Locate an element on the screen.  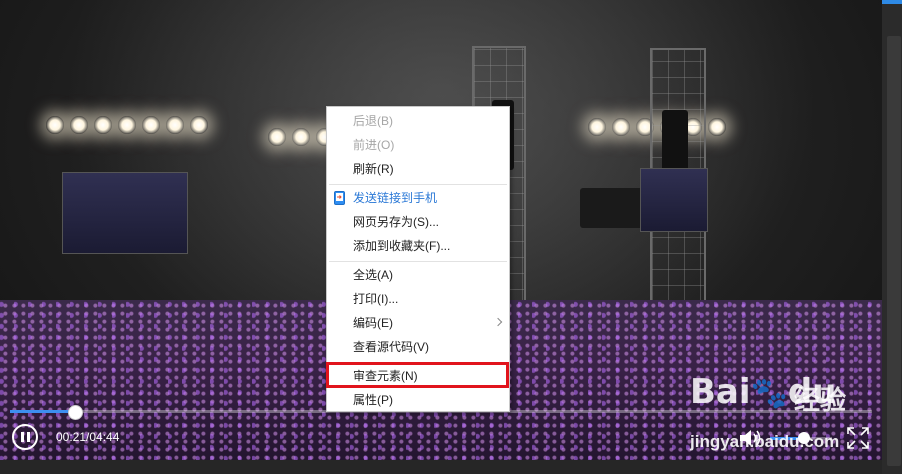
scrollbar-thumb is located at coordinates (894, 251).